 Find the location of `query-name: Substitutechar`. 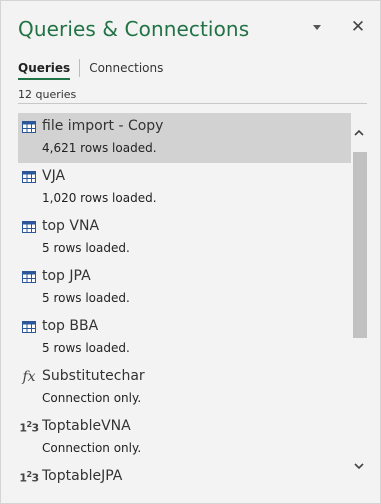

query-name: Substitutechar is located at coordinates (93, 376).